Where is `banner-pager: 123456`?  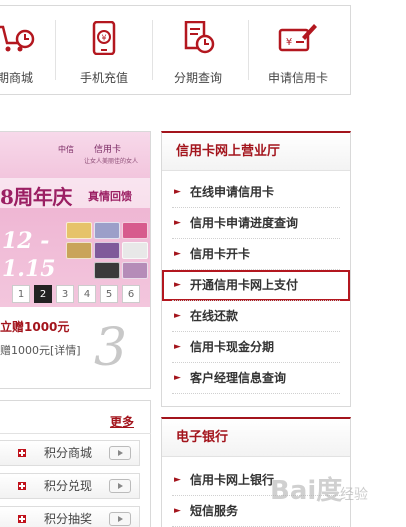 banner-pager: 123456 is located at coordinates (78, 294).